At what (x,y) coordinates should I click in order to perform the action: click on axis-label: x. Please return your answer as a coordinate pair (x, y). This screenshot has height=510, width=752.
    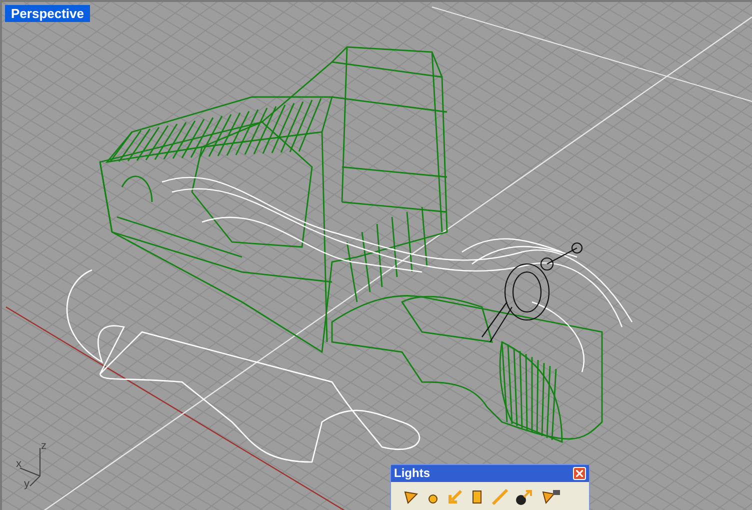
    Looking at the image, I should click on (19, 464).